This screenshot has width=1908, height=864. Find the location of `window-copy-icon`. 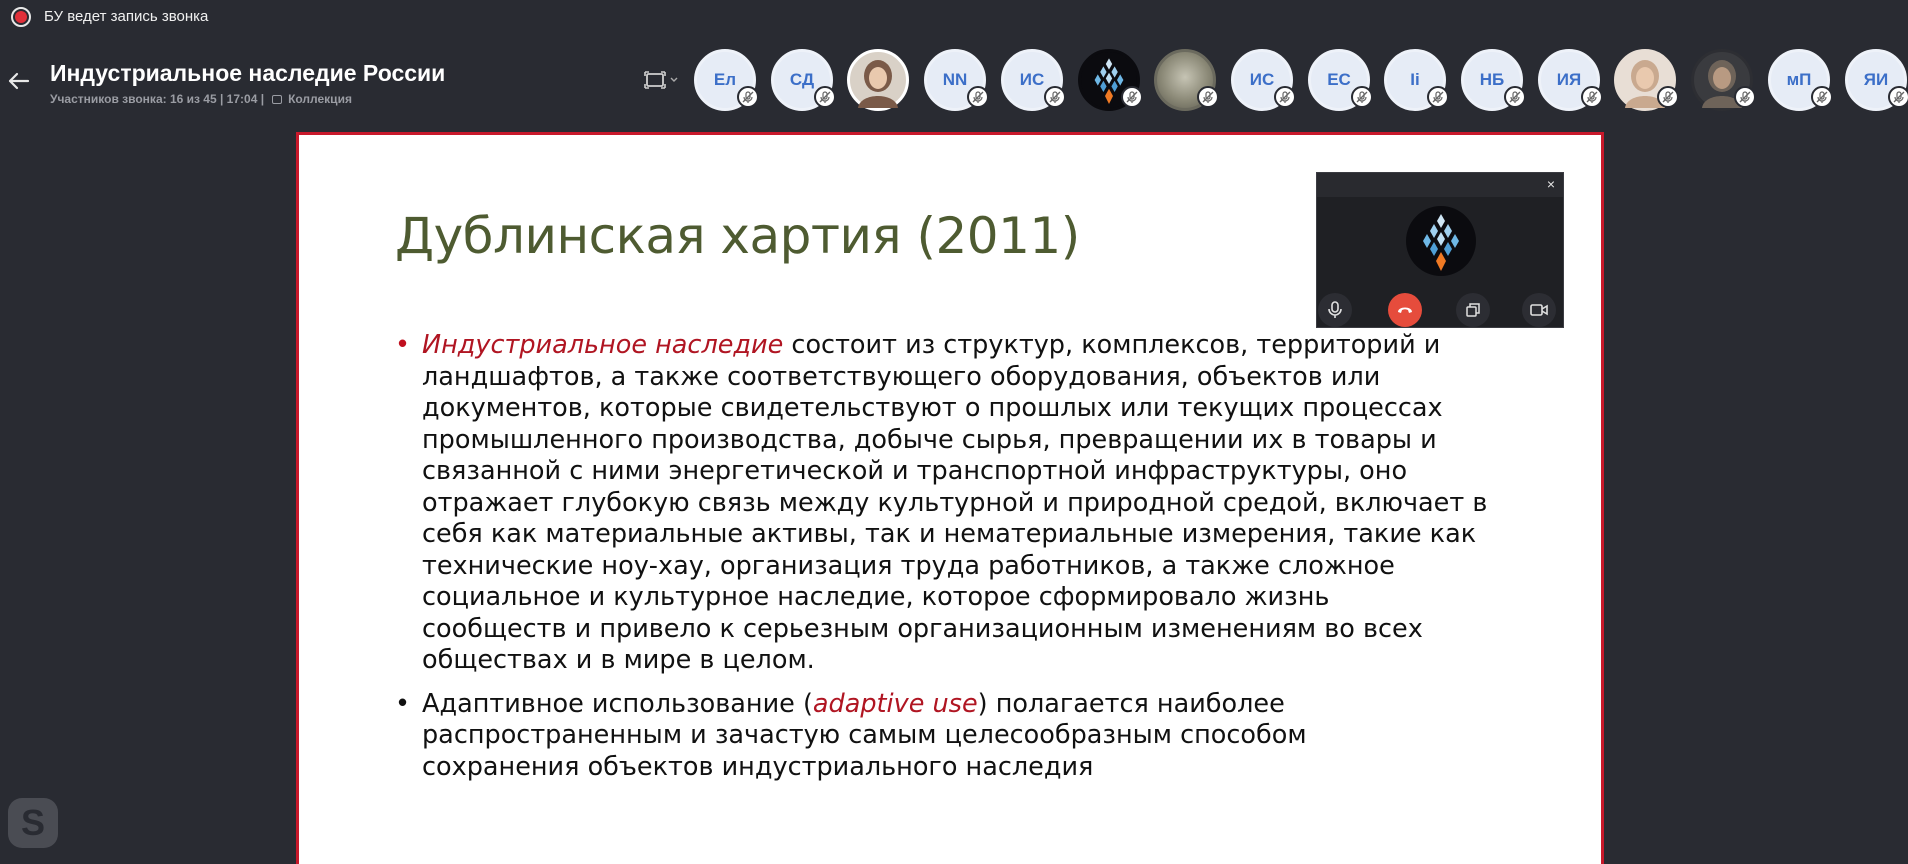

window-copy-icon is located at coordinates (1473, 310).